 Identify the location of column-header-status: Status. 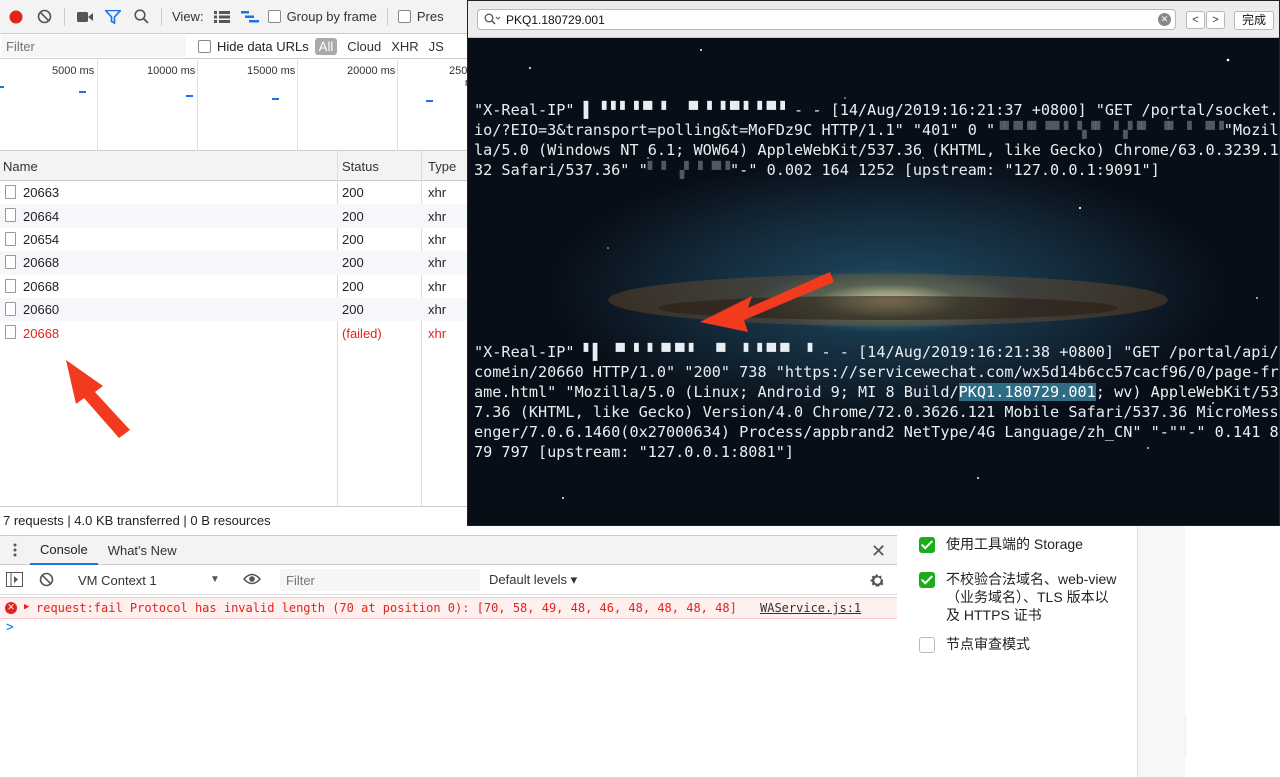
(360, 166).